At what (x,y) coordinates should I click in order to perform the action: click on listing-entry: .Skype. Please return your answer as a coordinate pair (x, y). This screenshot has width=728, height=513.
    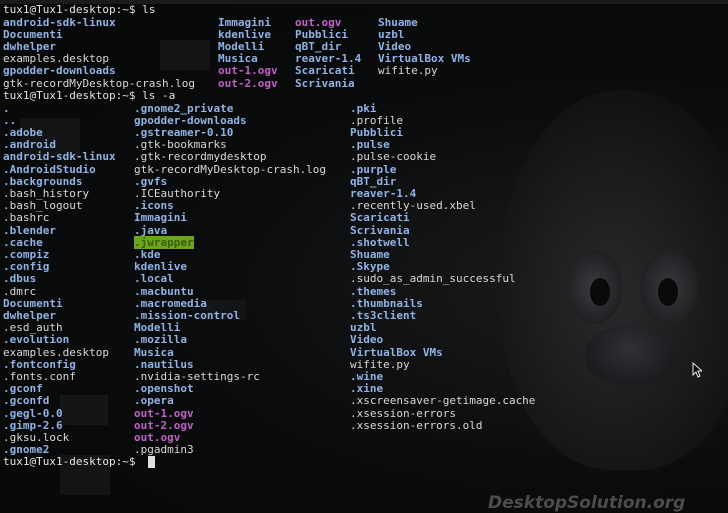
    Looking at the image, I should click on (370, 267).